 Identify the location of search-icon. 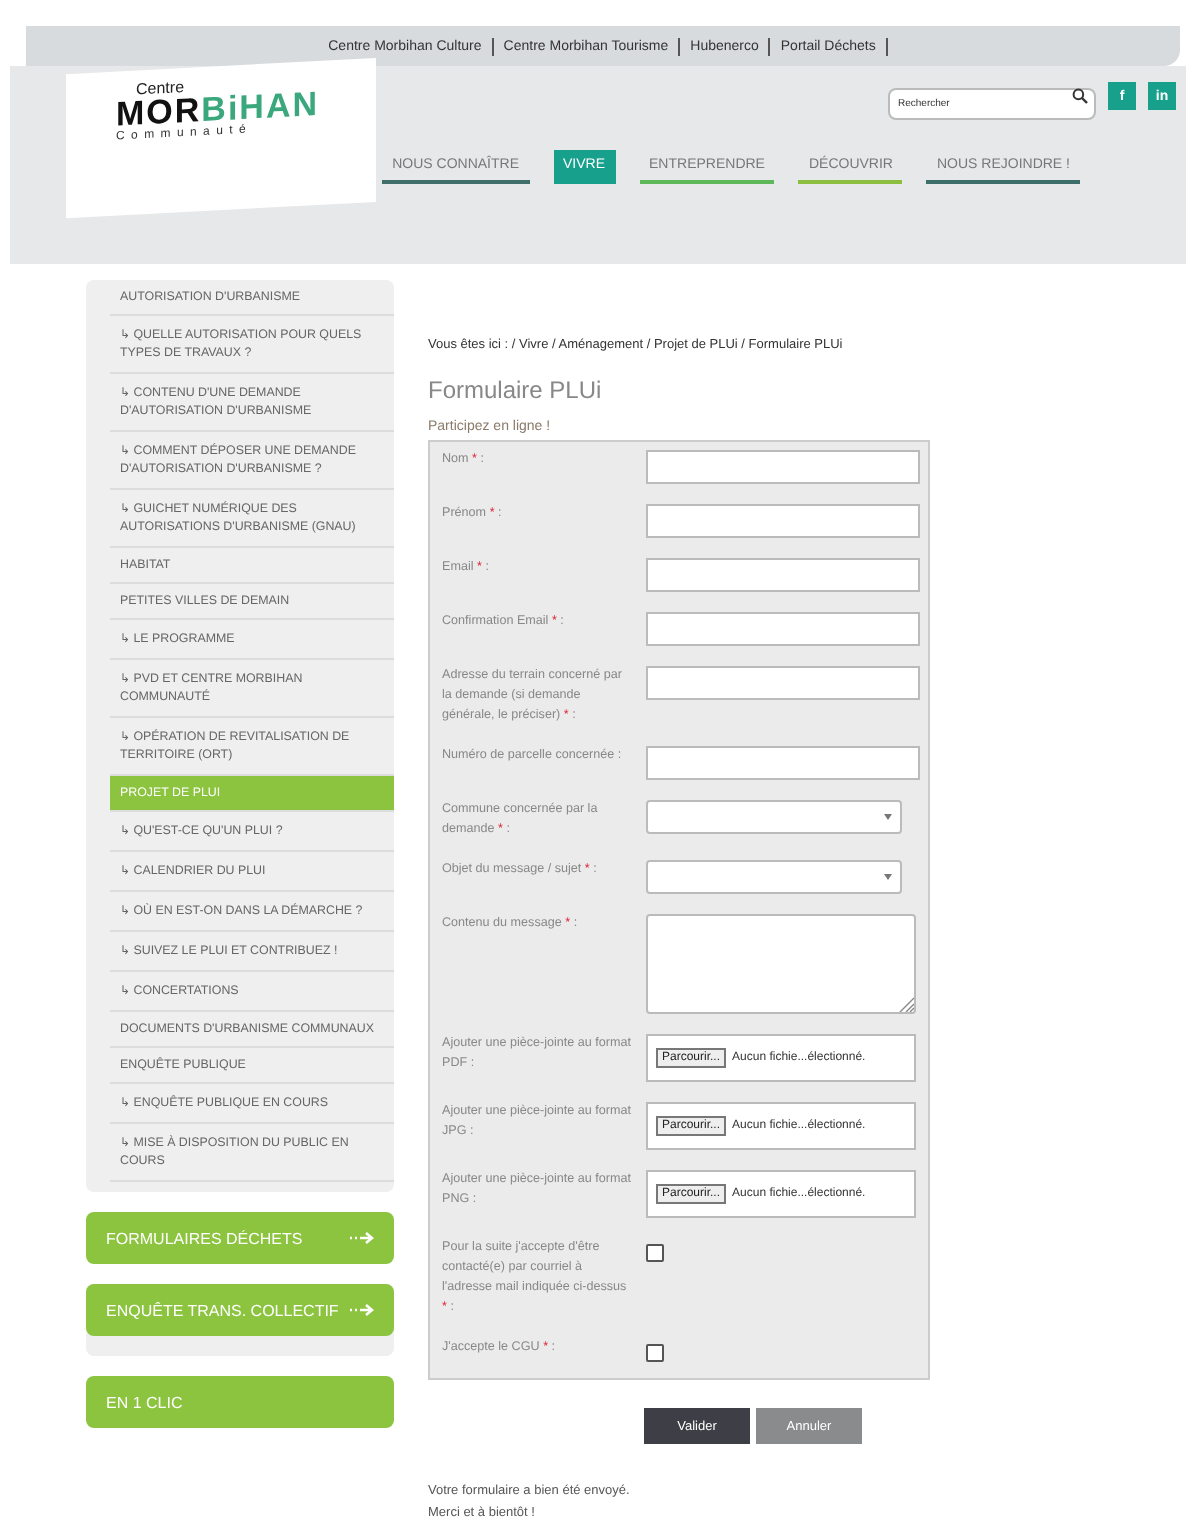
(1080, 96).